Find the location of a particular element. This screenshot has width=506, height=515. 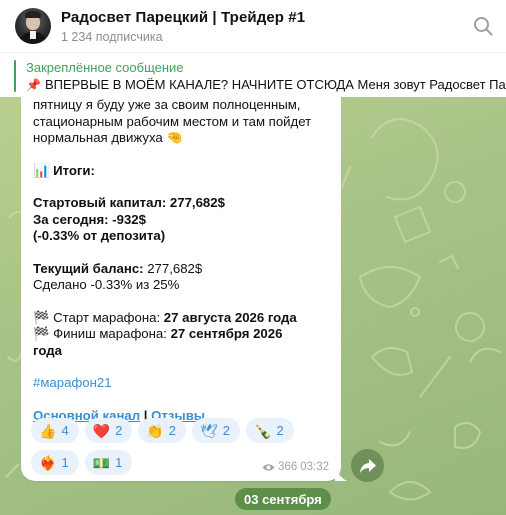

share-arrow-icon is located at coordinates (367, 465).